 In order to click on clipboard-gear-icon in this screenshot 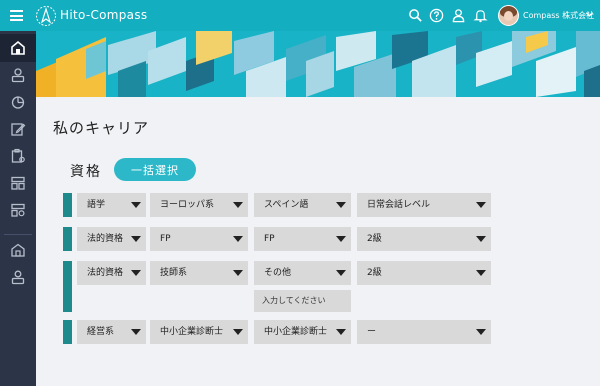, I will do `click(18, 155)`.